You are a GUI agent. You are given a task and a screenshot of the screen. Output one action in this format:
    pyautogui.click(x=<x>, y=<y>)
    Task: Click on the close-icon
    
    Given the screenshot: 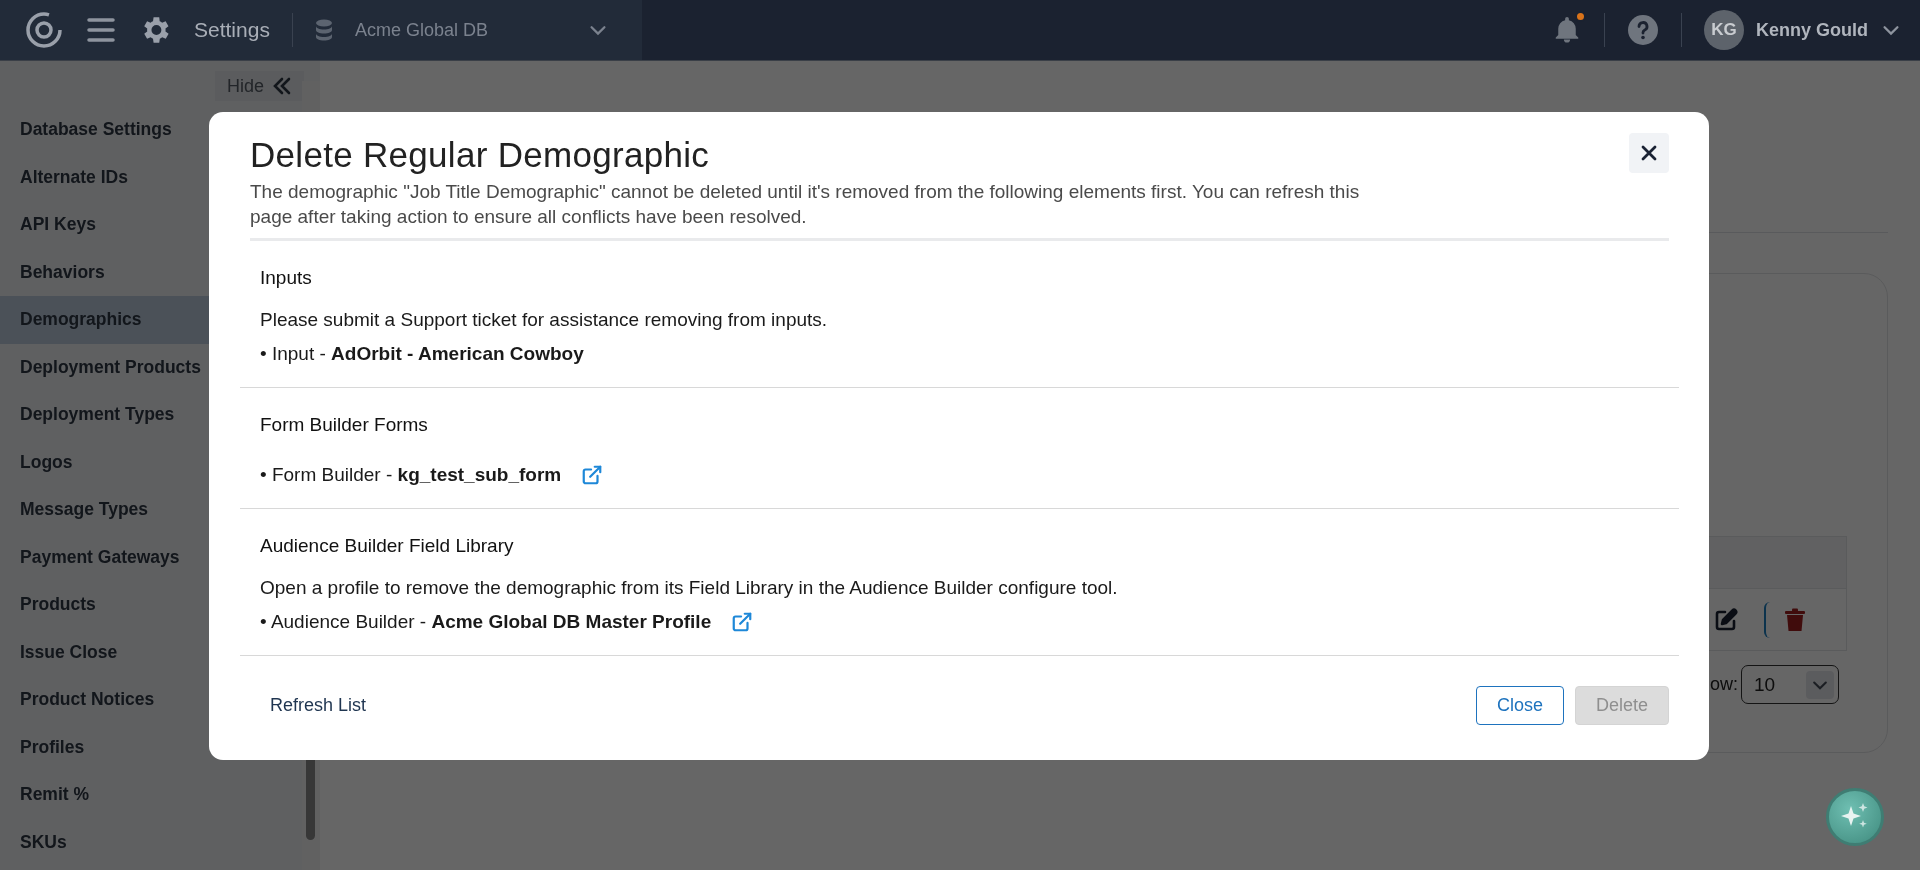 What is the action you would take?
    pyautogui.click(x=1649, y=153)
    